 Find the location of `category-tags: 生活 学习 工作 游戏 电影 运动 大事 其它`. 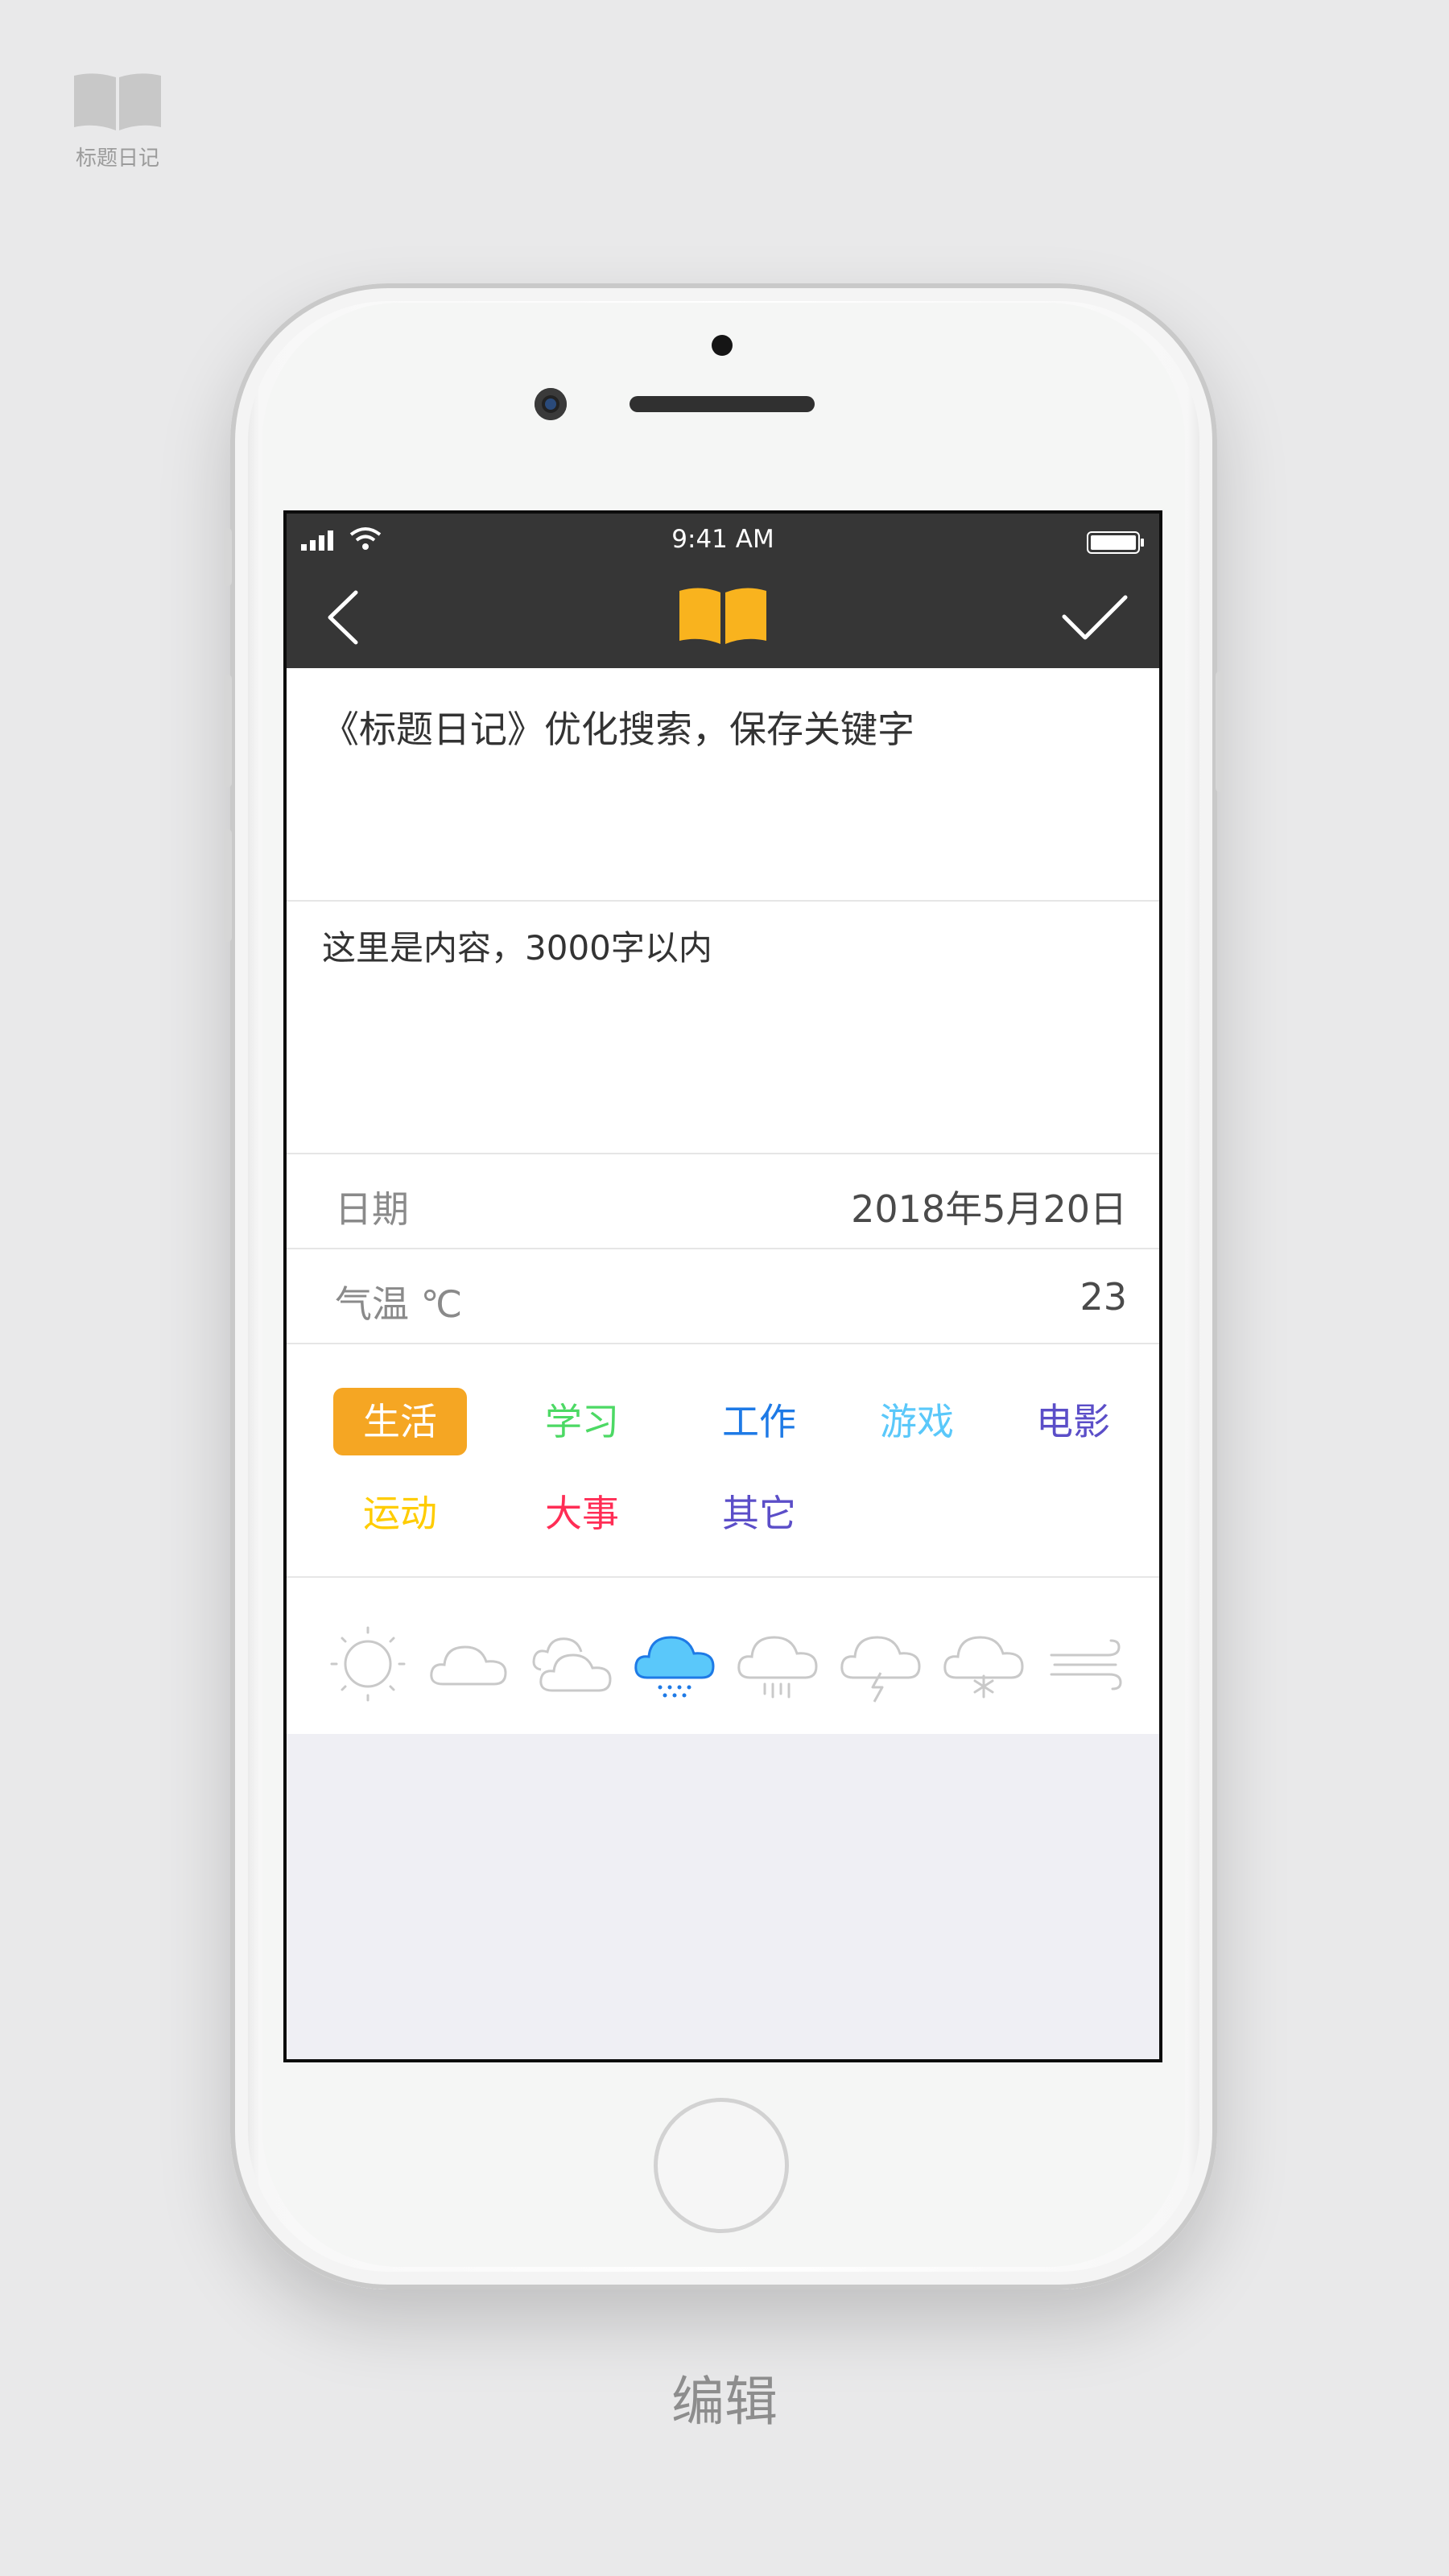

category-tags: 生活 学习 工作 游戏 电影 运动 大事 其它 is located at coordinates (723, 1461).